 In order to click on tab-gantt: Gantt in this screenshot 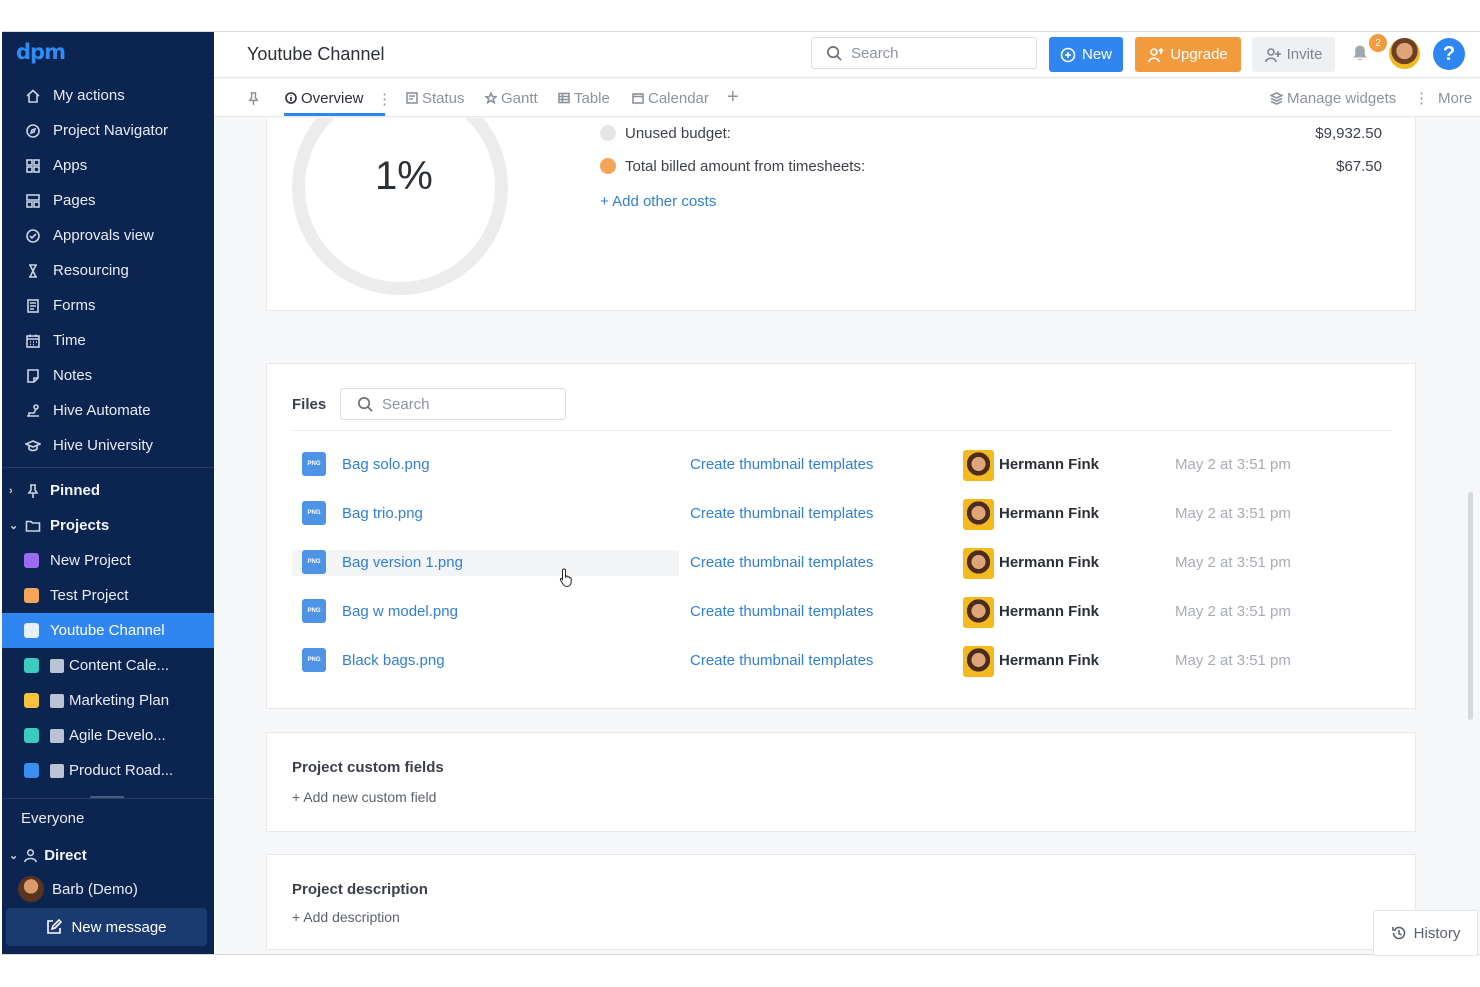, I will do `click(511, 98)`.